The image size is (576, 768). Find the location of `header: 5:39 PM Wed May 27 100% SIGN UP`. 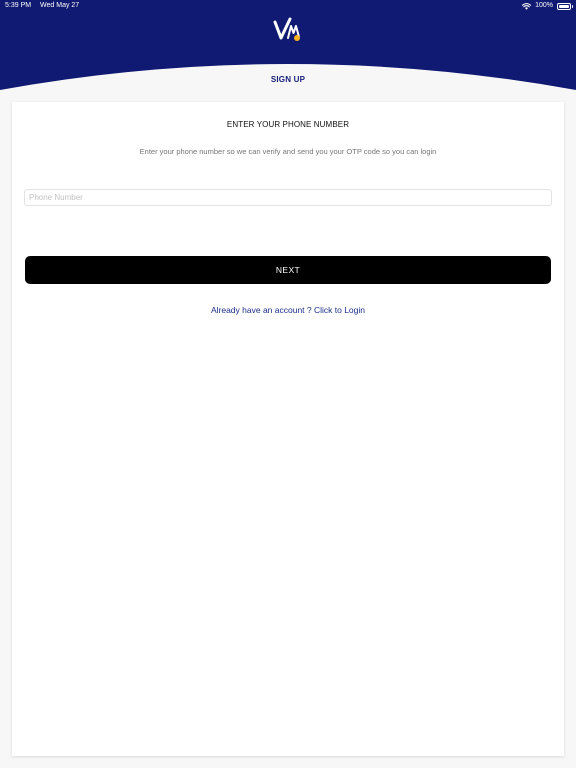

header: 5:39 PM Wed May 27 100% SIGN UP is located at coordinates (288, 50).